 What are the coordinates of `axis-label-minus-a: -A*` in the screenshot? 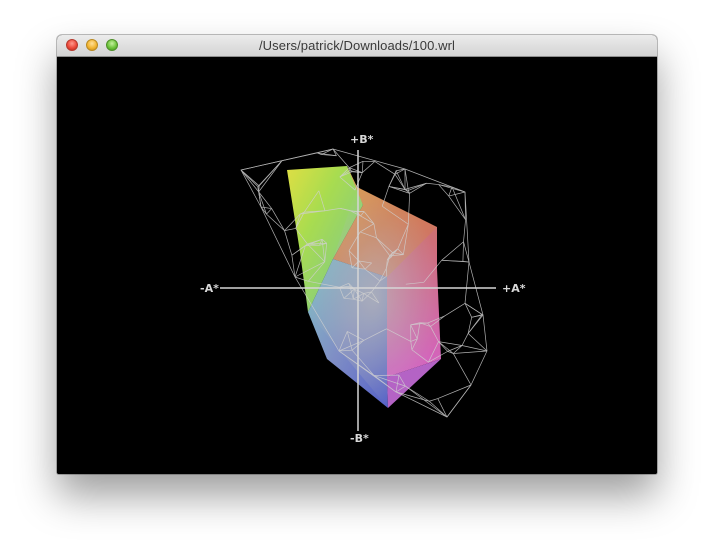 It's located at (209, 288).